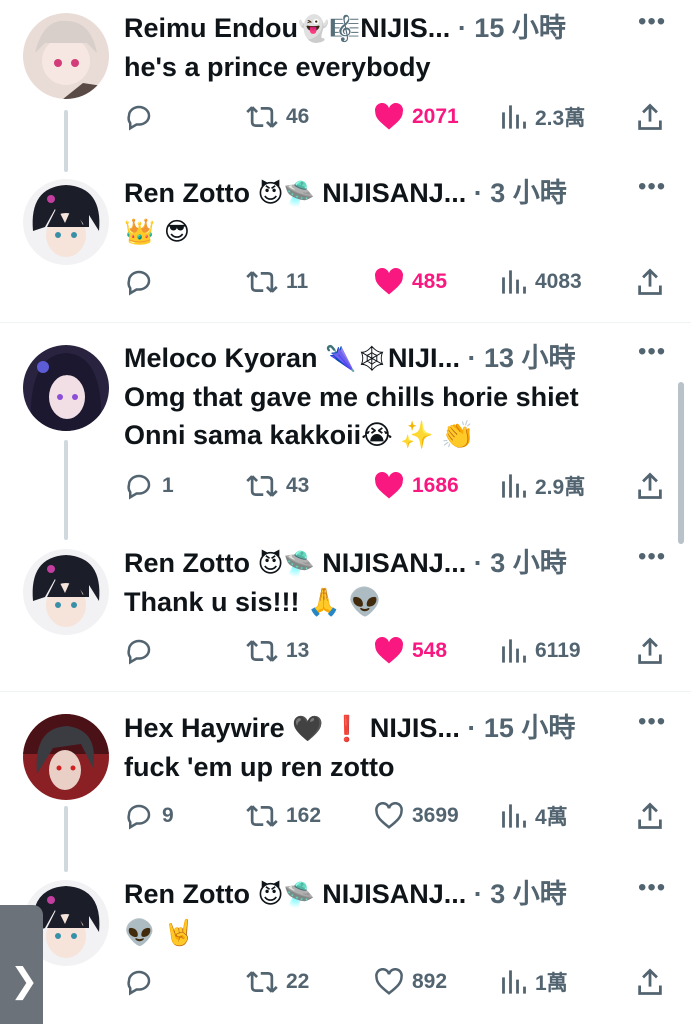  What do you see at coordinates (298, 981) in the screenshot?
I see `retweet-count: 22` at bounding box center [298, 981].